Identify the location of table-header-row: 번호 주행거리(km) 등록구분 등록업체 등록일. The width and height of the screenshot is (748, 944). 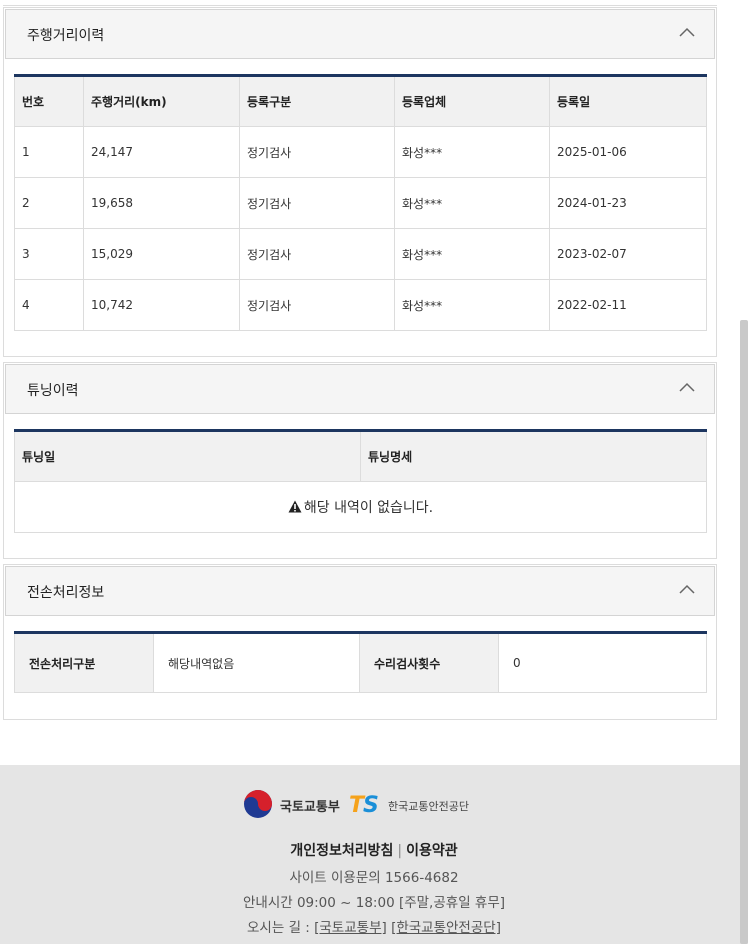
(360, 101).